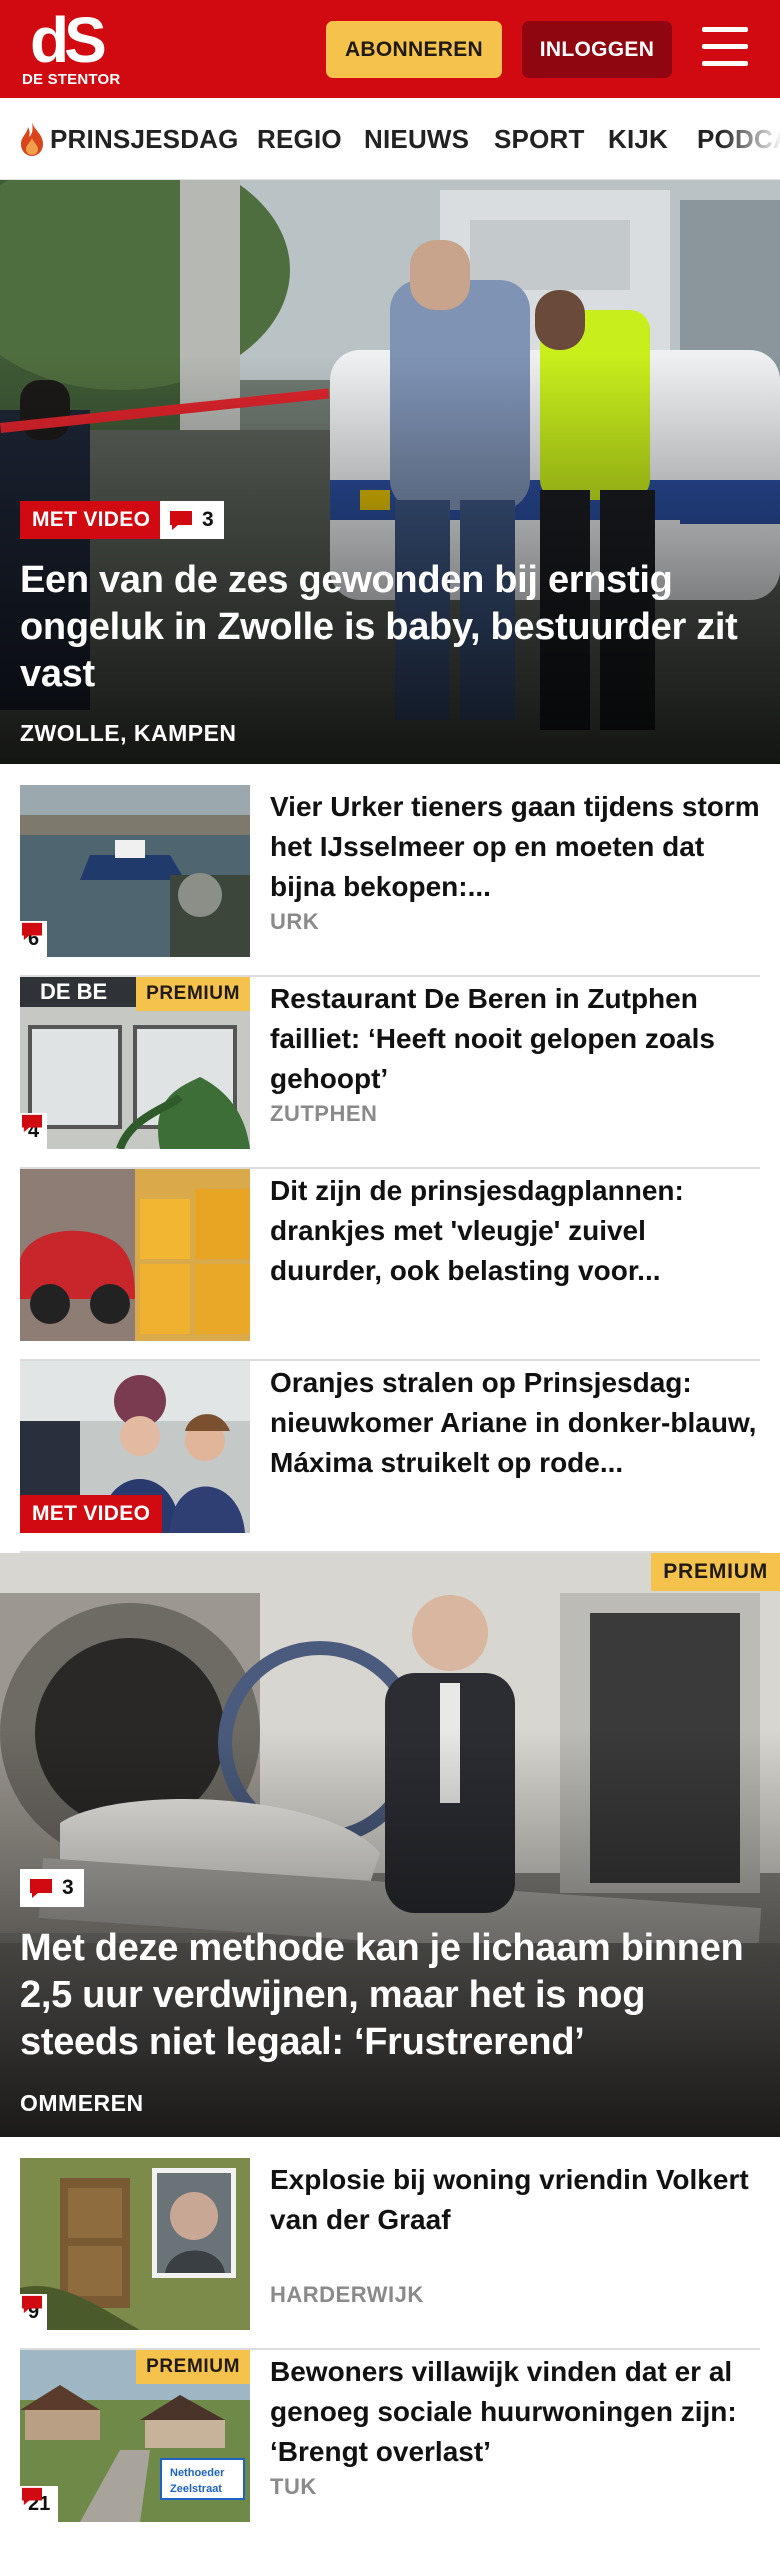 This screenshot has width=780, height=2560. What do you see at coordinates (197, 2473) in the screenshot?
I see `svg-text: Nethoeder` at bounding box center [197, 2473].